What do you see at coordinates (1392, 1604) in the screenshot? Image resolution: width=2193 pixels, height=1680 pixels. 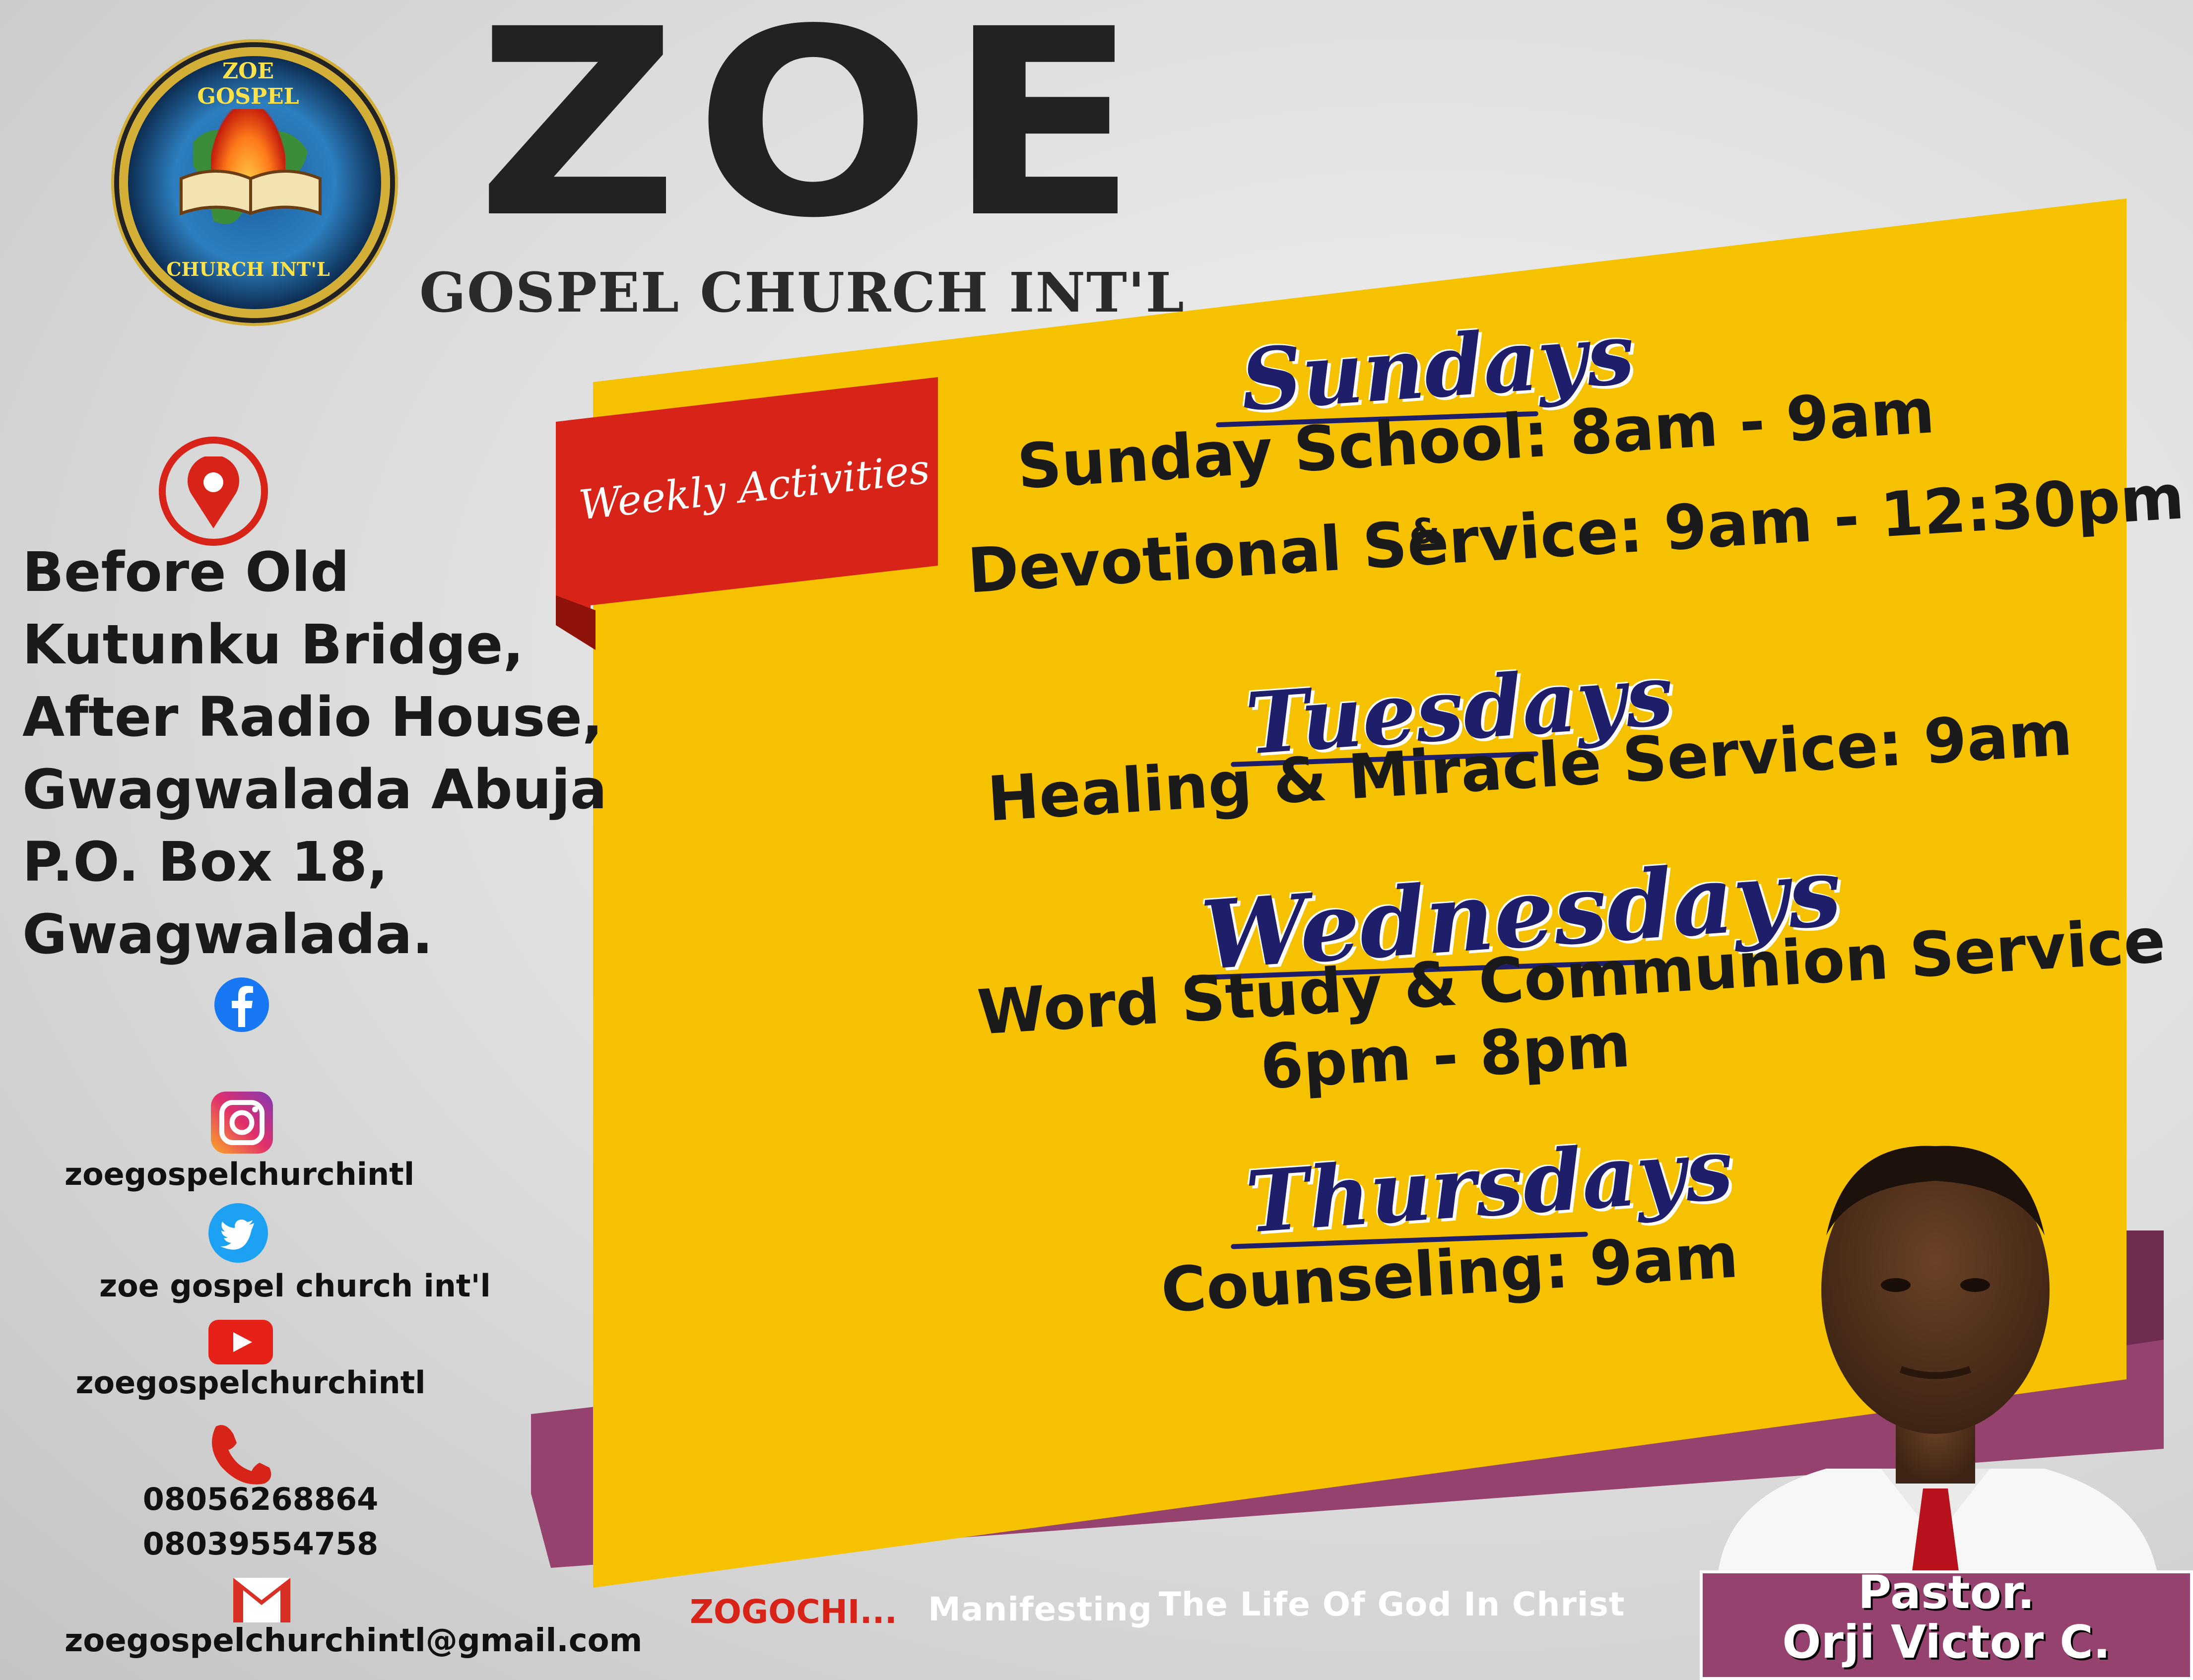 I see `tagline-life: The Life Of God In Christ` at bounding box center [1392, 1604].